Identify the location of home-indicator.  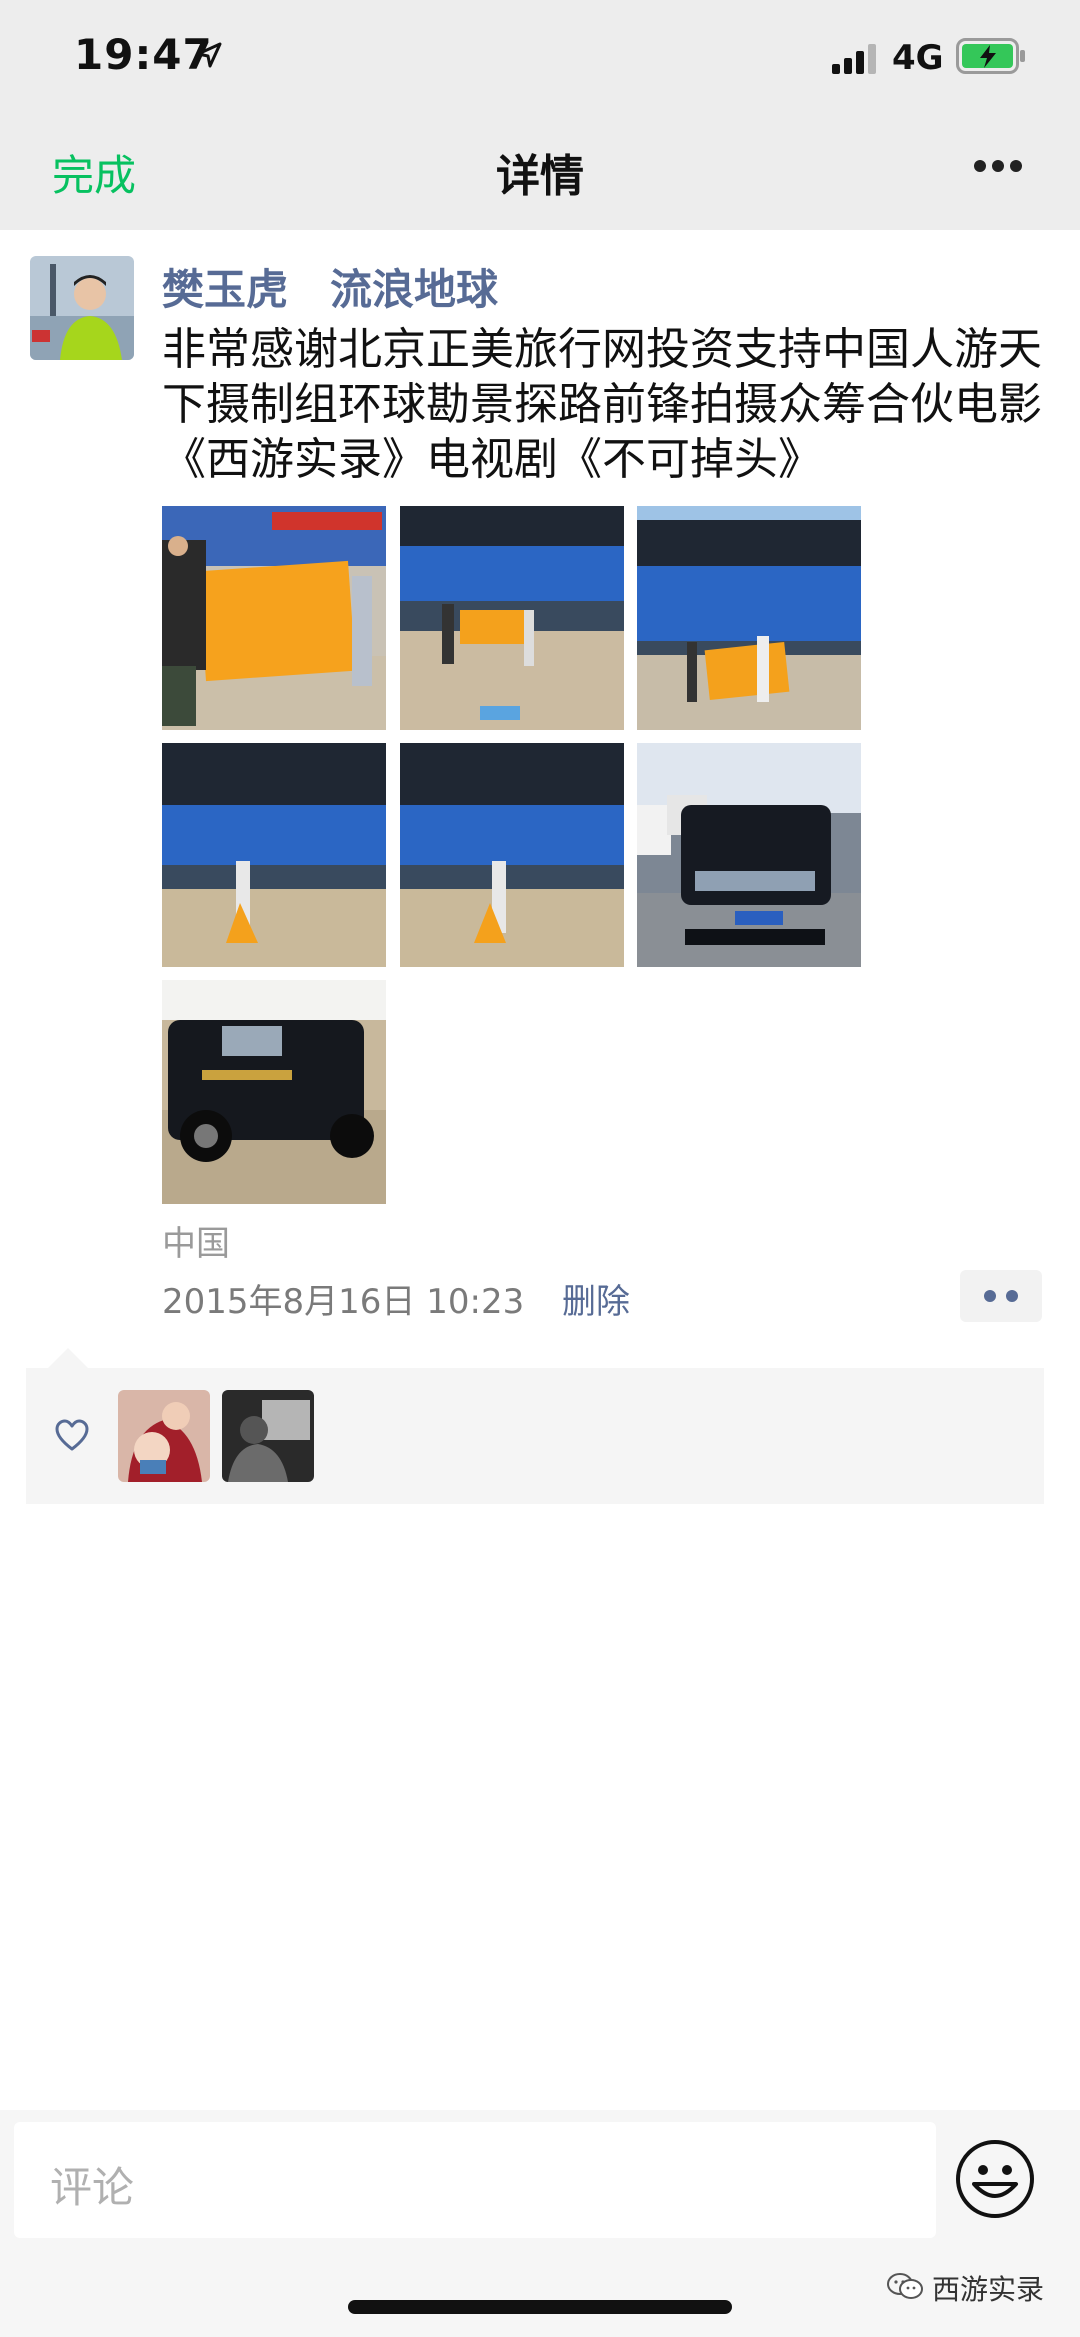
(540, 2307).